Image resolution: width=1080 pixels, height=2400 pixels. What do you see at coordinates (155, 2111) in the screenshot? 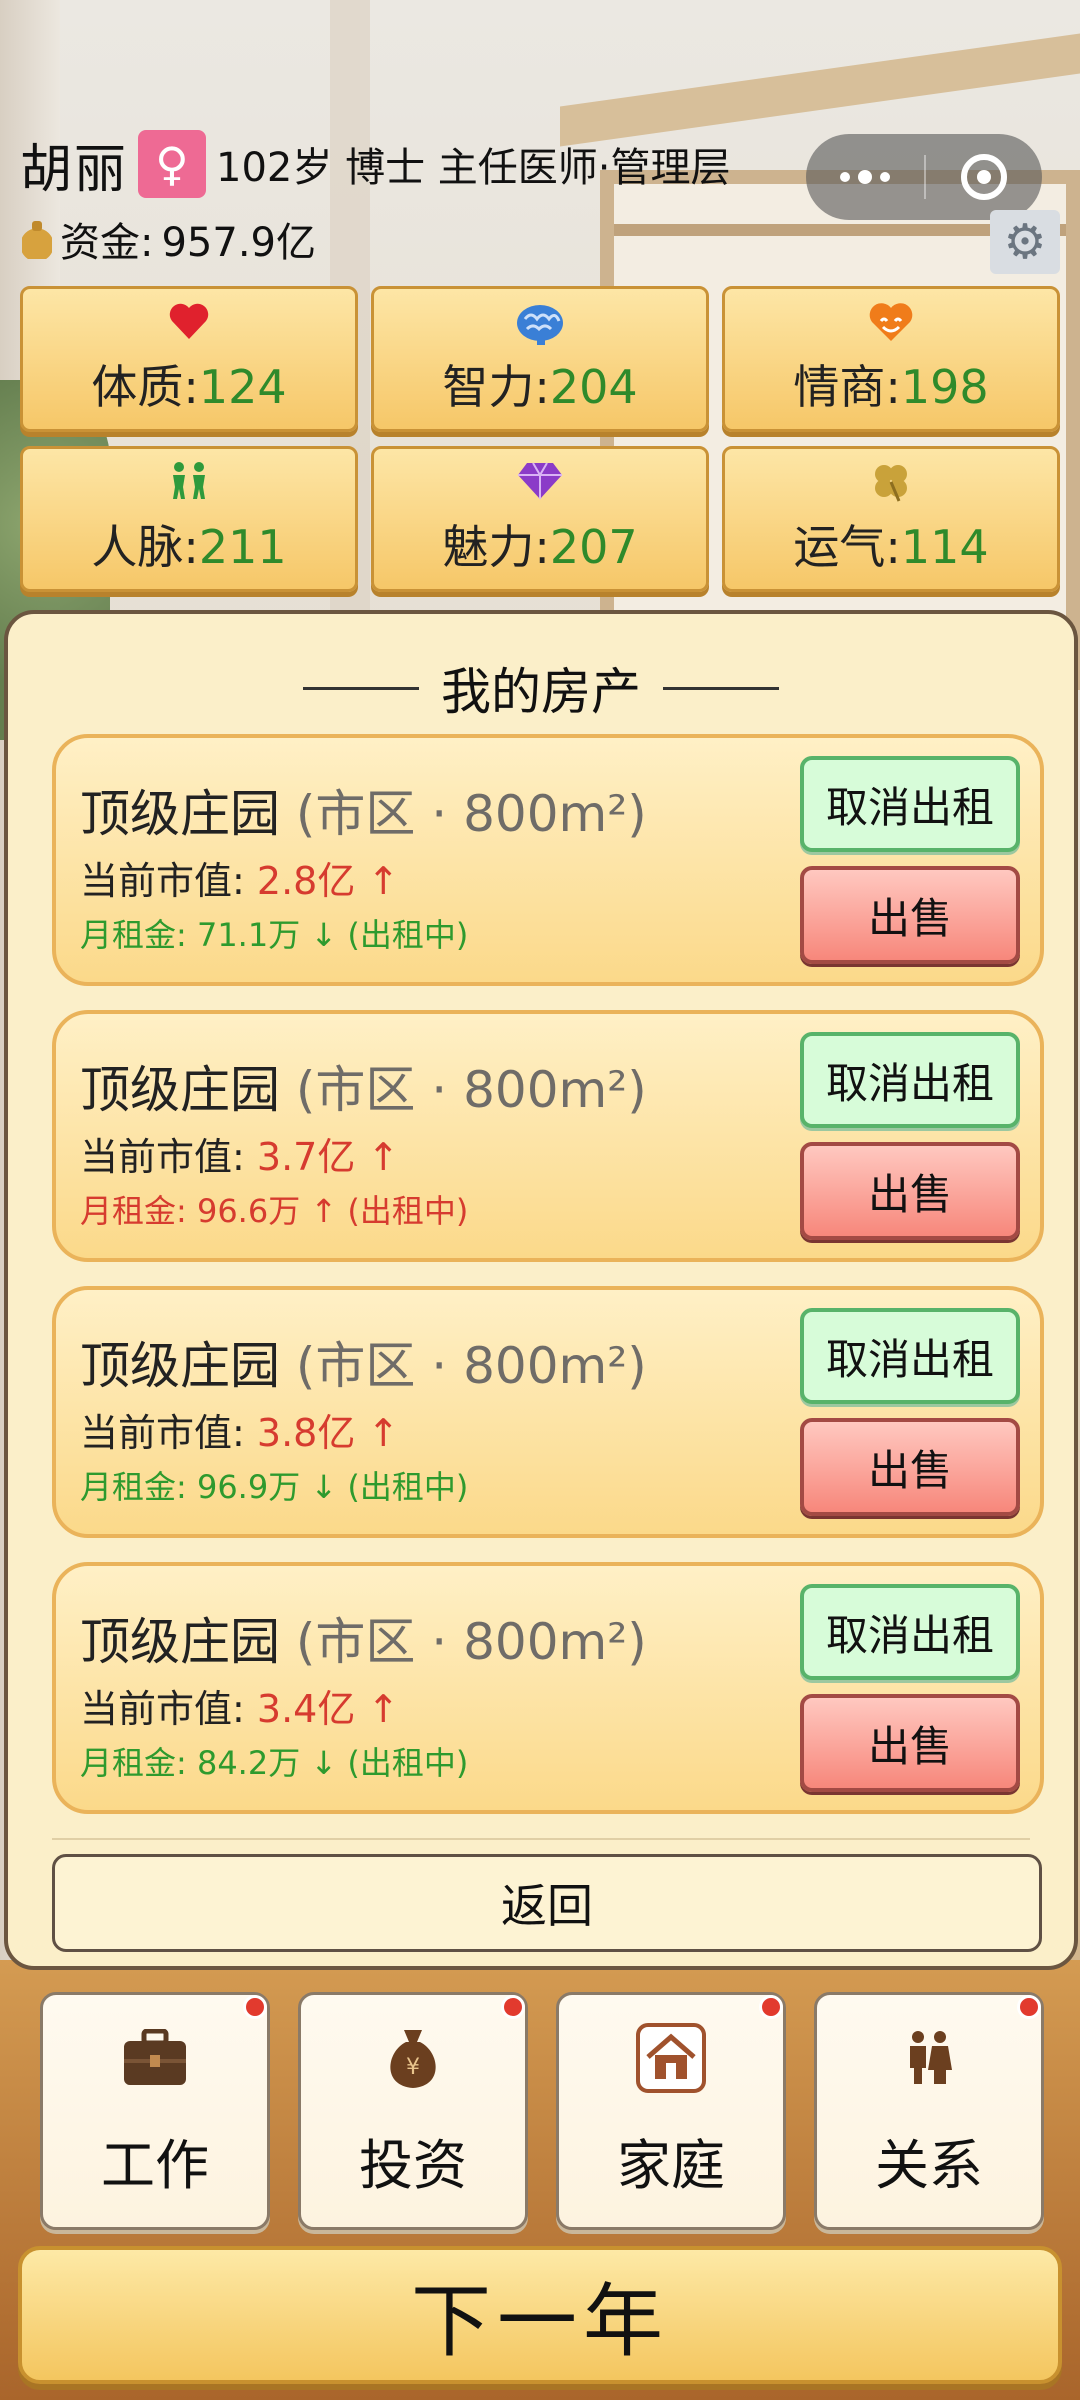
I see `nav-work-button: 工作` at bounding box center [155, 2111].